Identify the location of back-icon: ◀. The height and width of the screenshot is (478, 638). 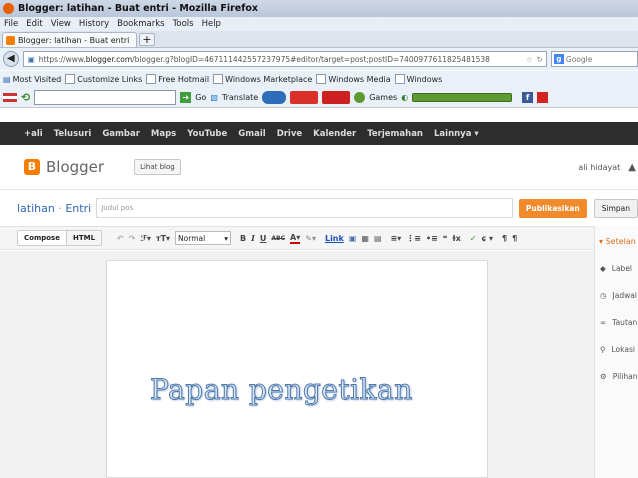
(11, 59).